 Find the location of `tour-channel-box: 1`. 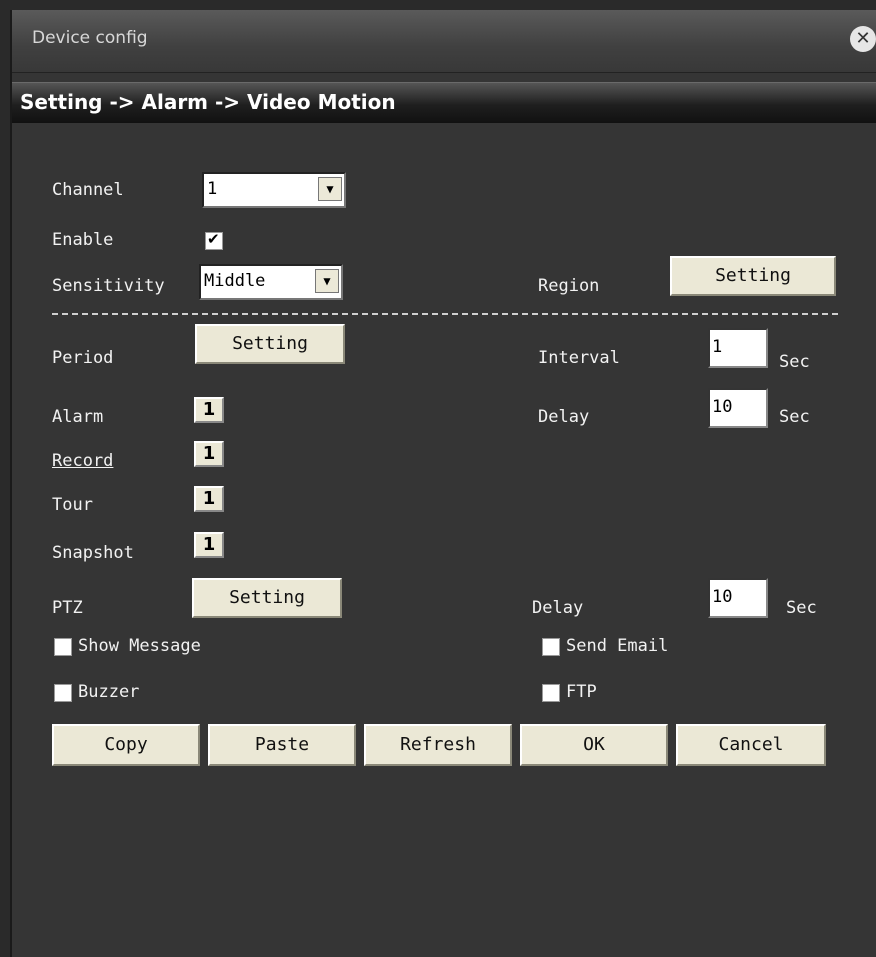

tour-channel-box: 1 is located at coordinates (209, 499).